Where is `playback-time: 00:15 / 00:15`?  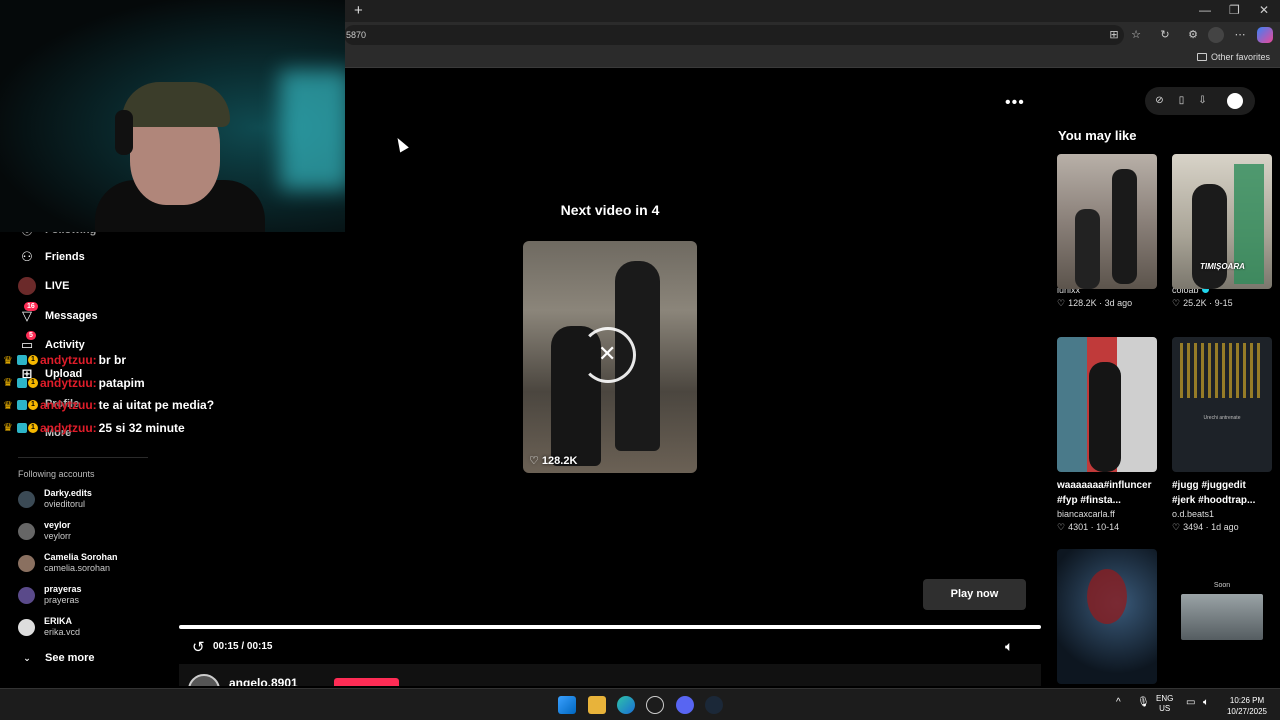 playback-time: 00:15 / 00:15 is located at coordinates (243, 646).